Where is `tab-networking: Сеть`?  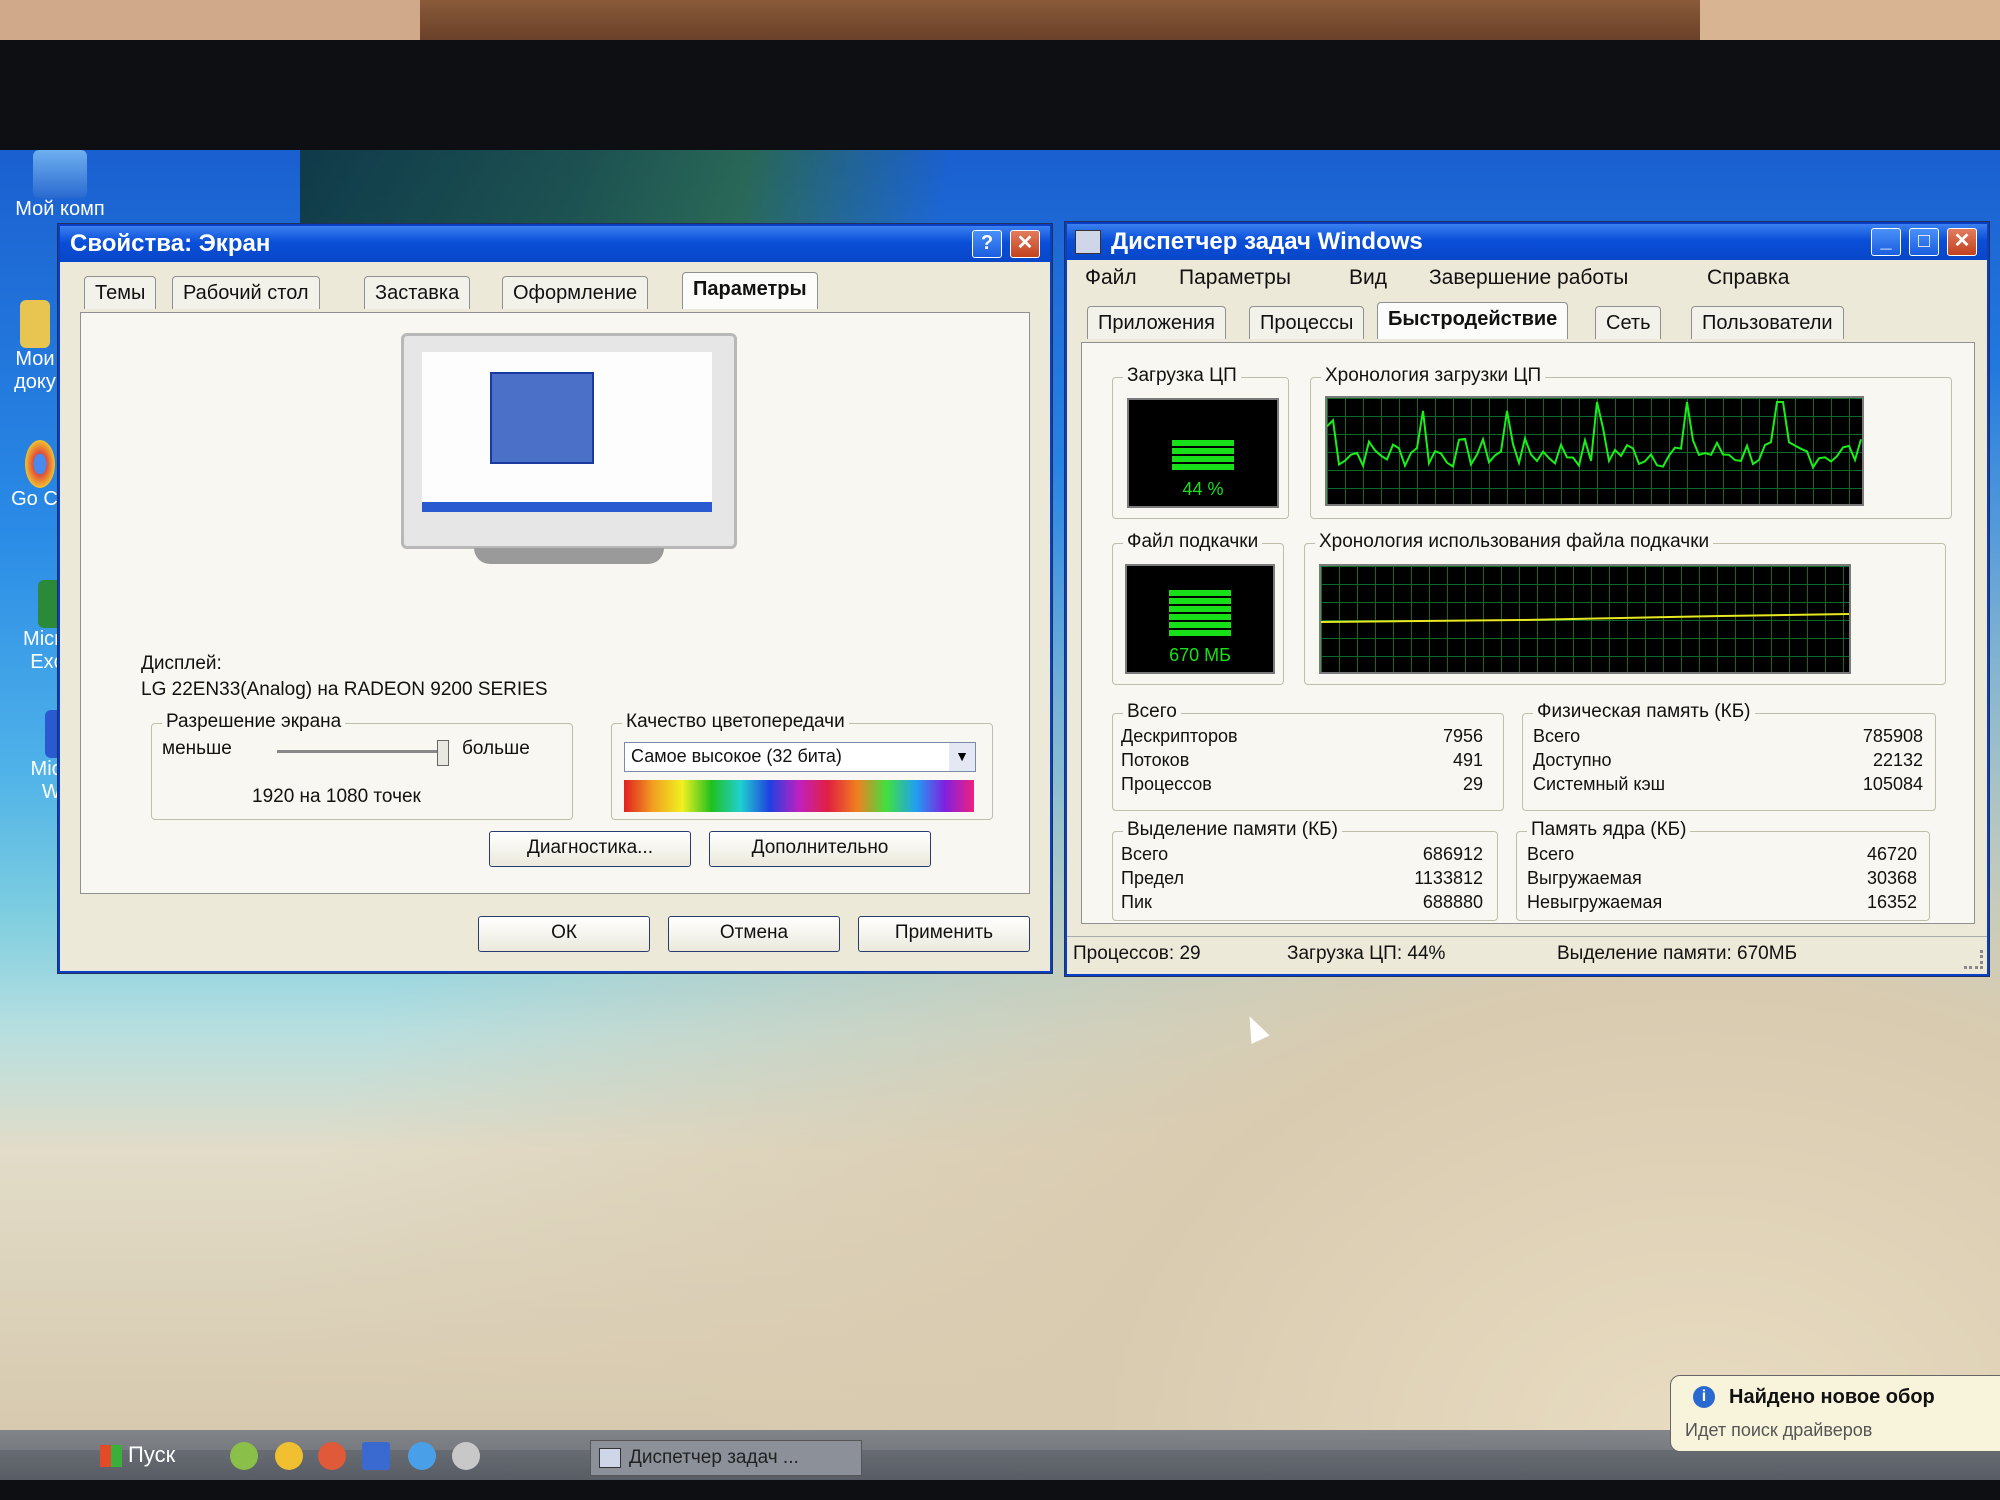 tab-networking: Сеть is located at coordinates (1628, 322).